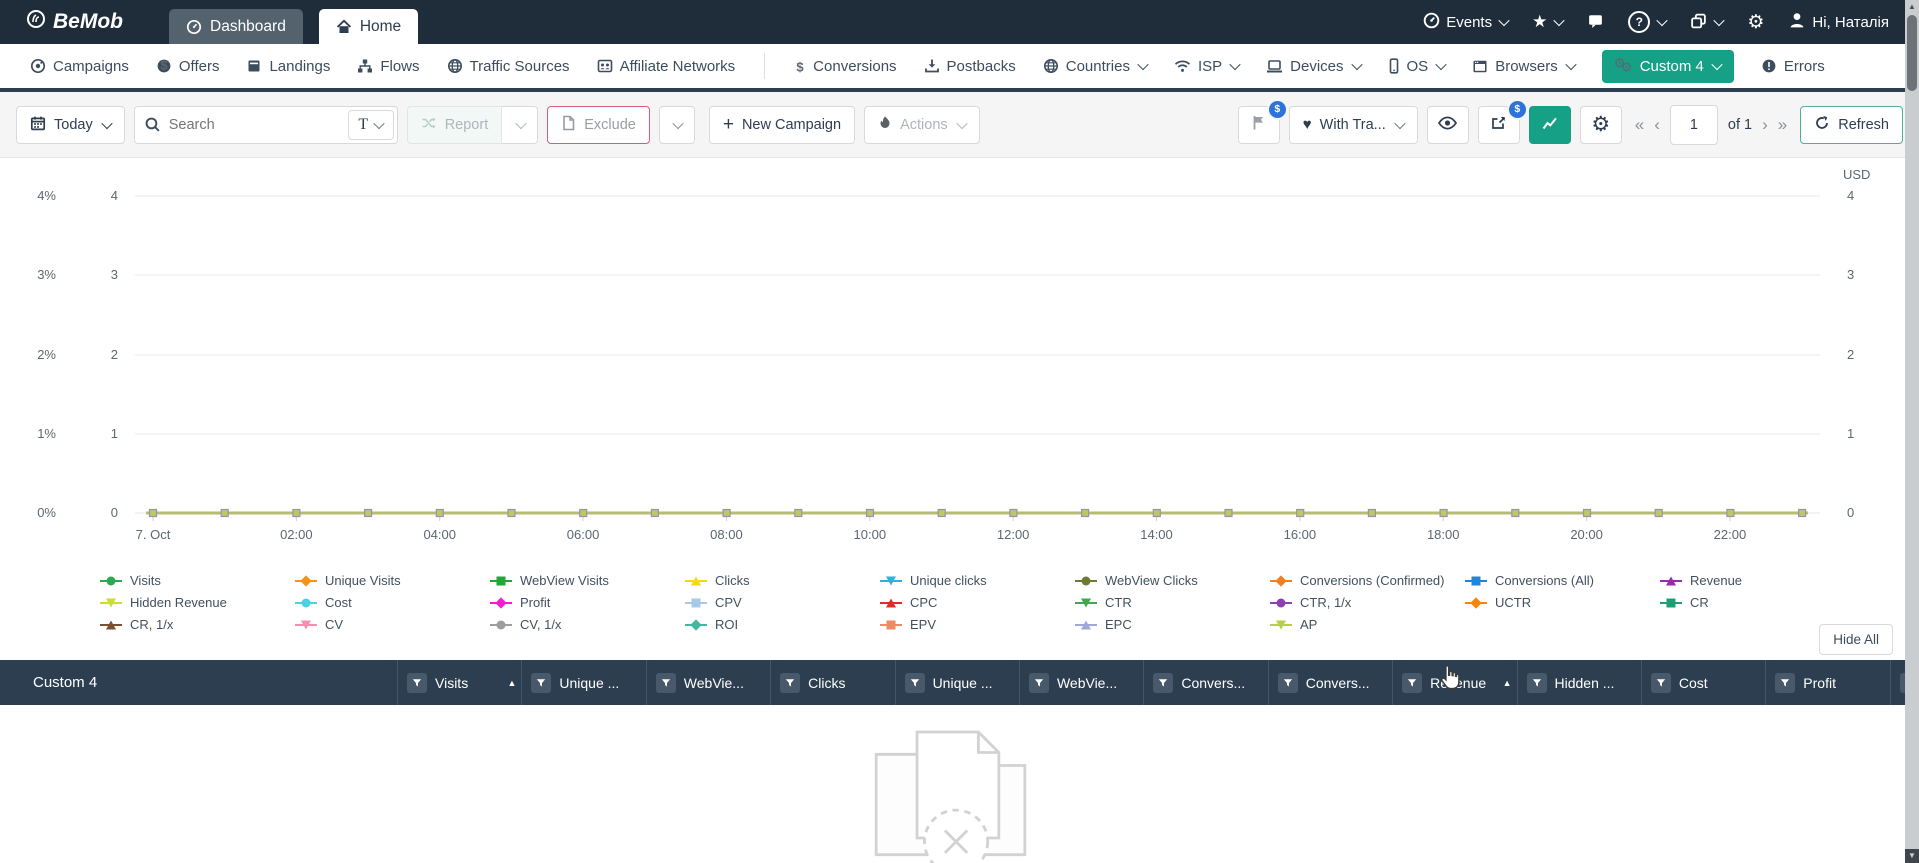  What do you see at coordinates (1172, 624) in the screenshot?
I see `legend-item-epc: EPC` at bounding box center [1172, 624].